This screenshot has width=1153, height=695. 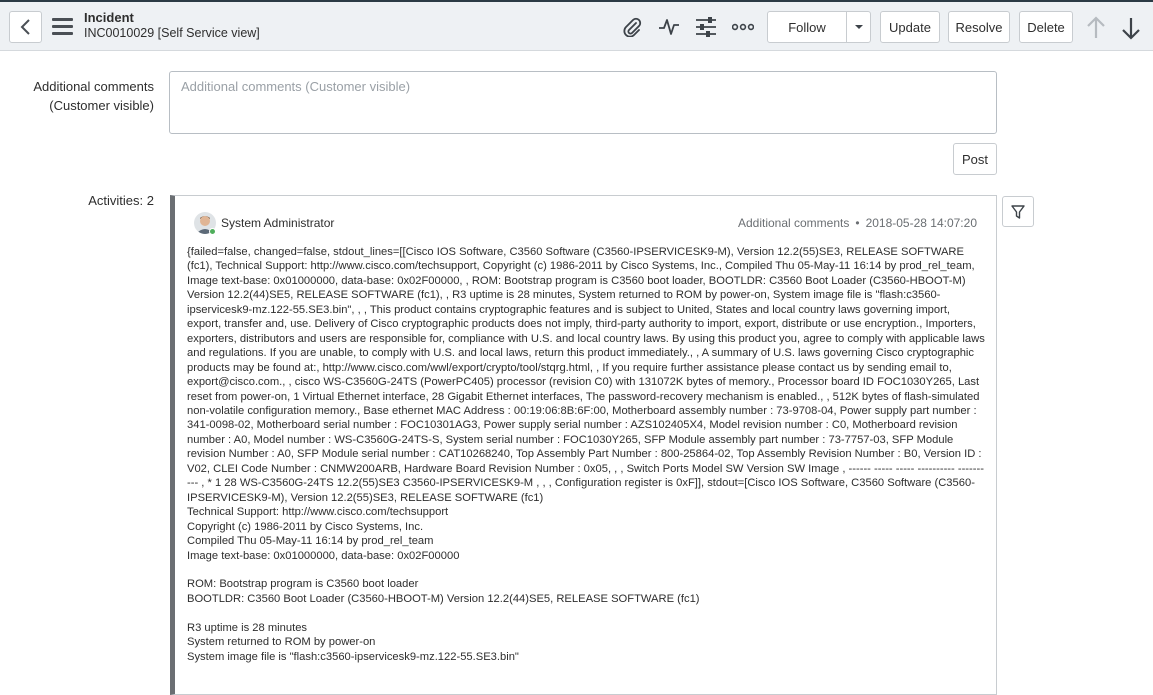 I want to click on previous-record-icon, so click(x=1096, y=28).